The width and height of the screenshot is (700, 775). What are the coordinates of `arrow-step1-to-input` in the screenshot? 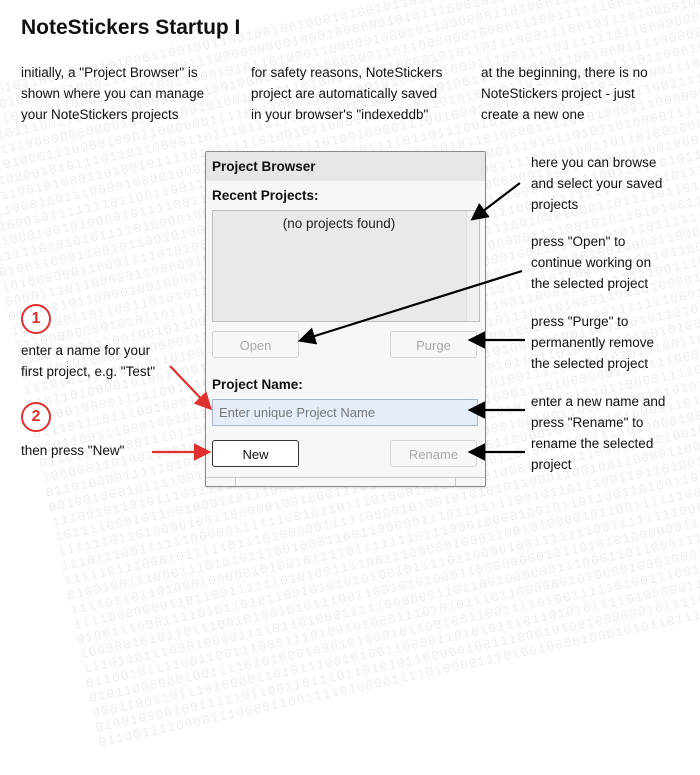 It's located at (191, 388).